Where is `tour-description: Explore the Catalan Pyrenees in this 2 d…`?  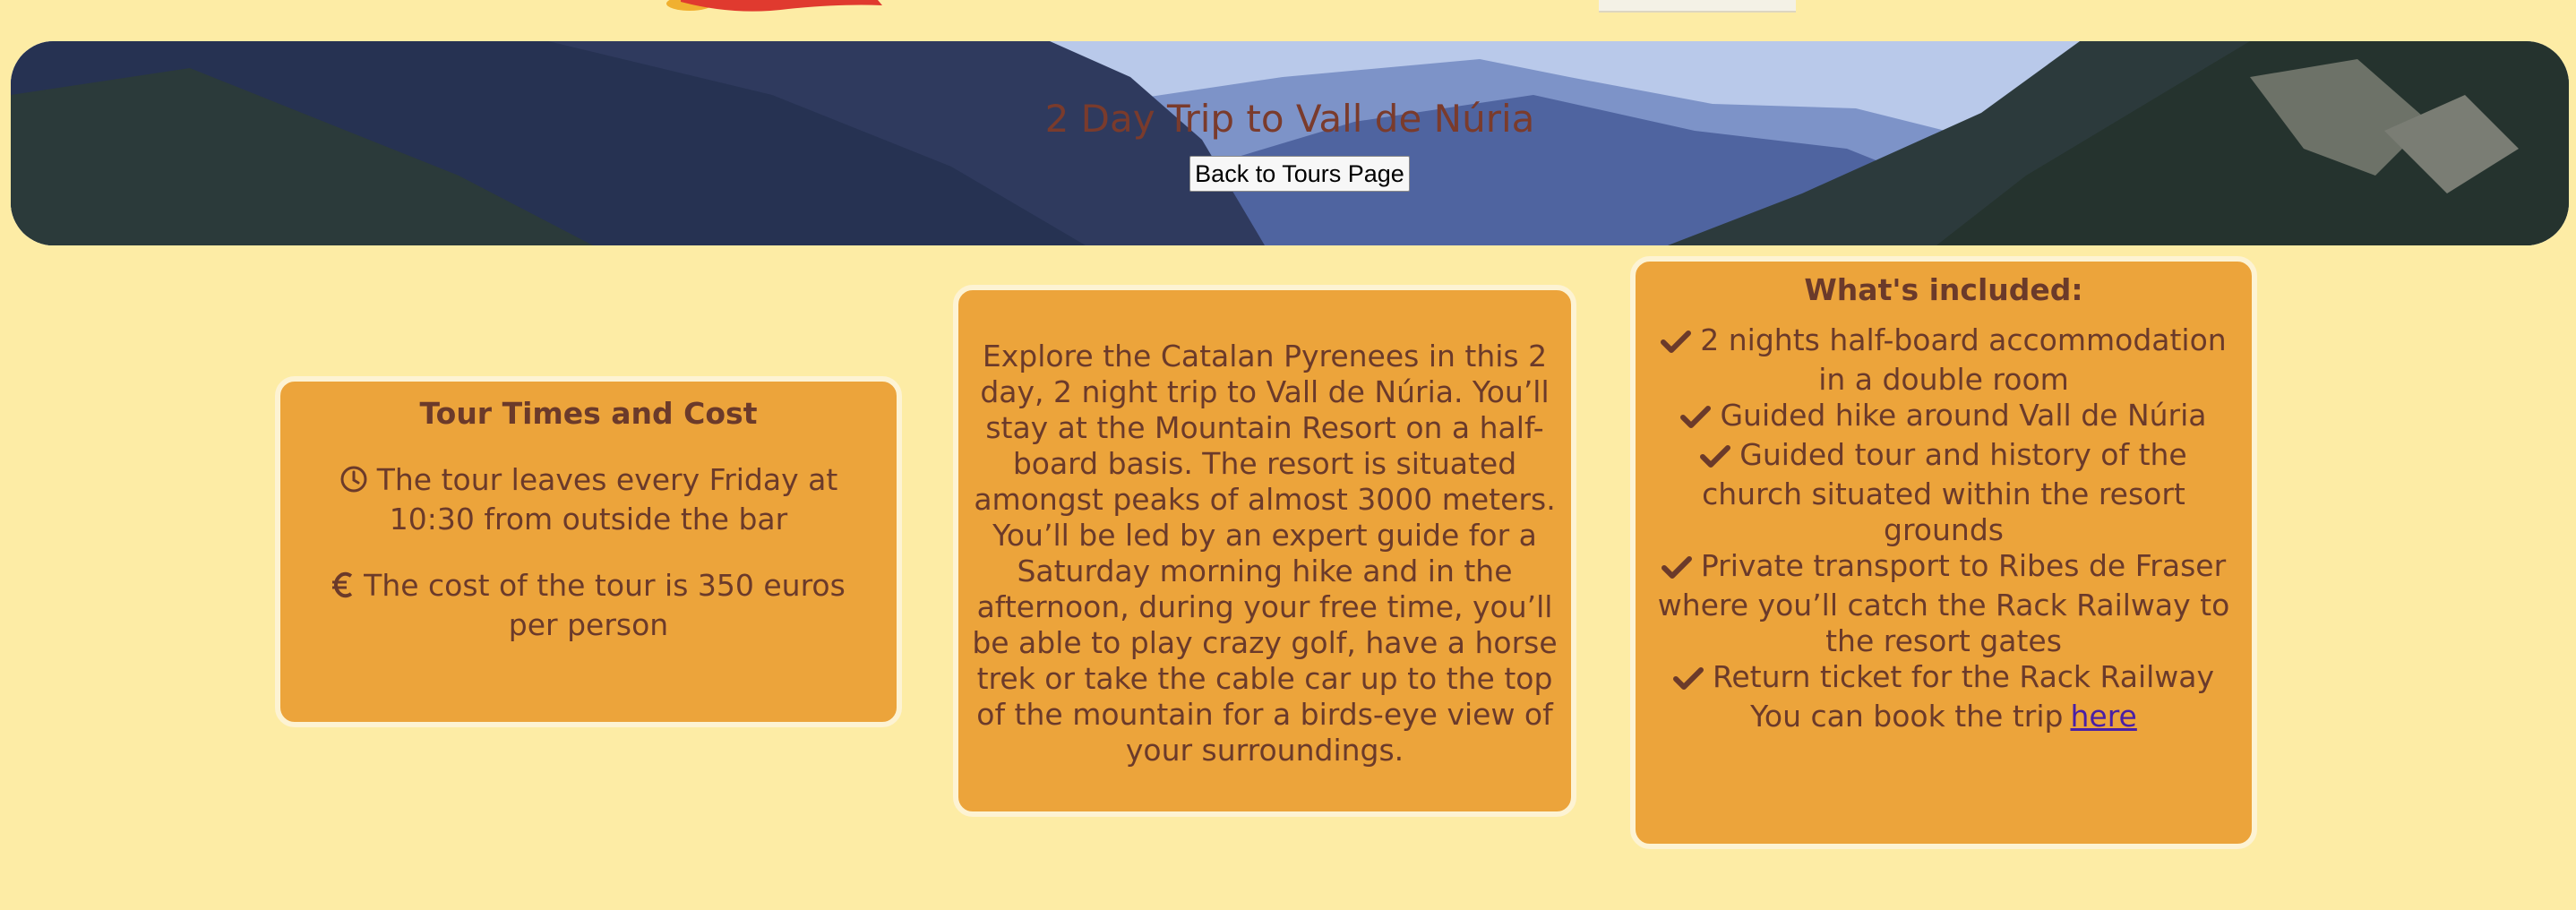
tour-description: Explore the Catalan Pyrenees in this 2 d… is located at coordinates (1265, 553).